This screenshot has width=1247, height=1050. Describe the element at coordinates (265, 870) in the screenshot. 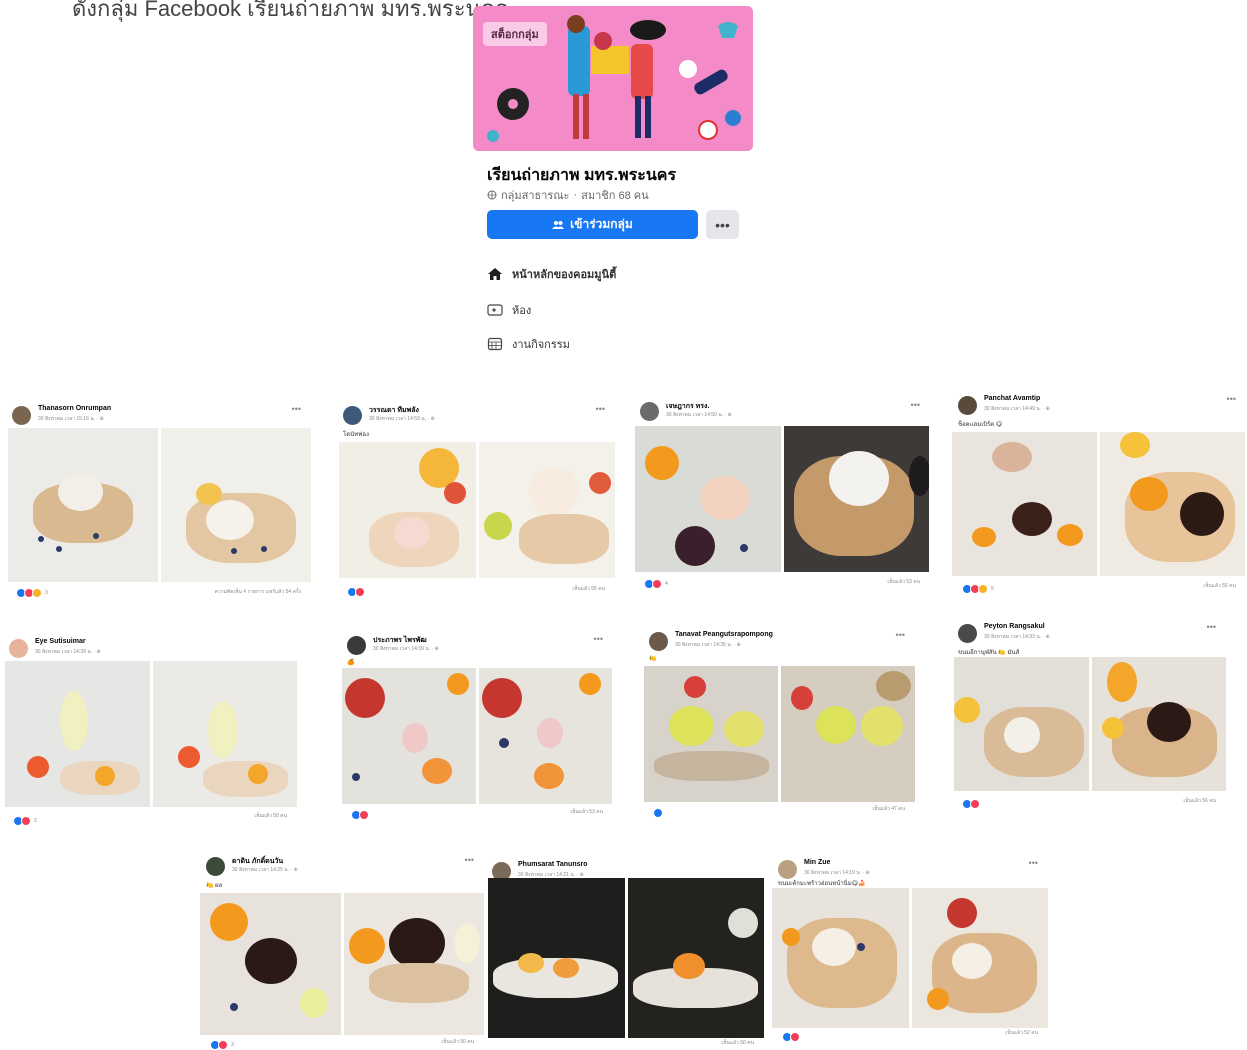

I see `post-date: 30 สิงหาคม เวลา 14:25 น. · ⊕` at that location.